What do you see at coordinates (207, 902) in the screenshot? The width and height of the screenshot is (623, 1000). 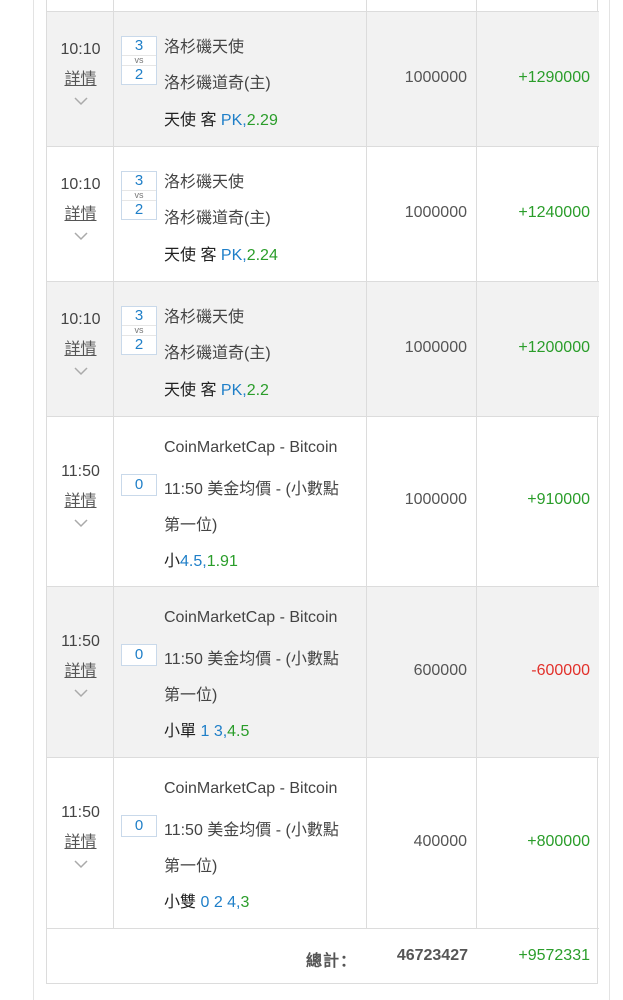 I see `bet-pick: 小雙 0 2 4,3` at bounding box center [207, 902].